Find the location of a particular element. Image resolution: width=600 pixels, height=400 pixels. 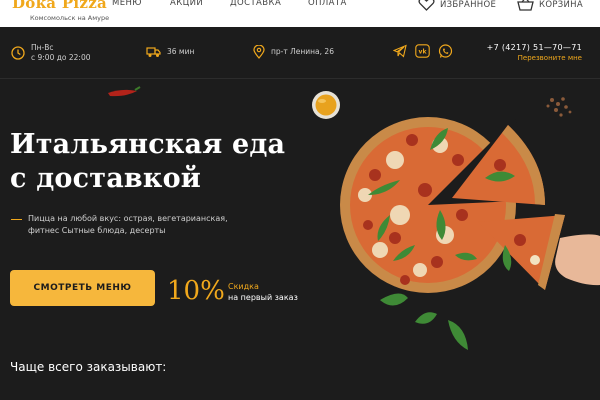

address: пр-т Ленина, 26 is located at coordinates (293, 52).